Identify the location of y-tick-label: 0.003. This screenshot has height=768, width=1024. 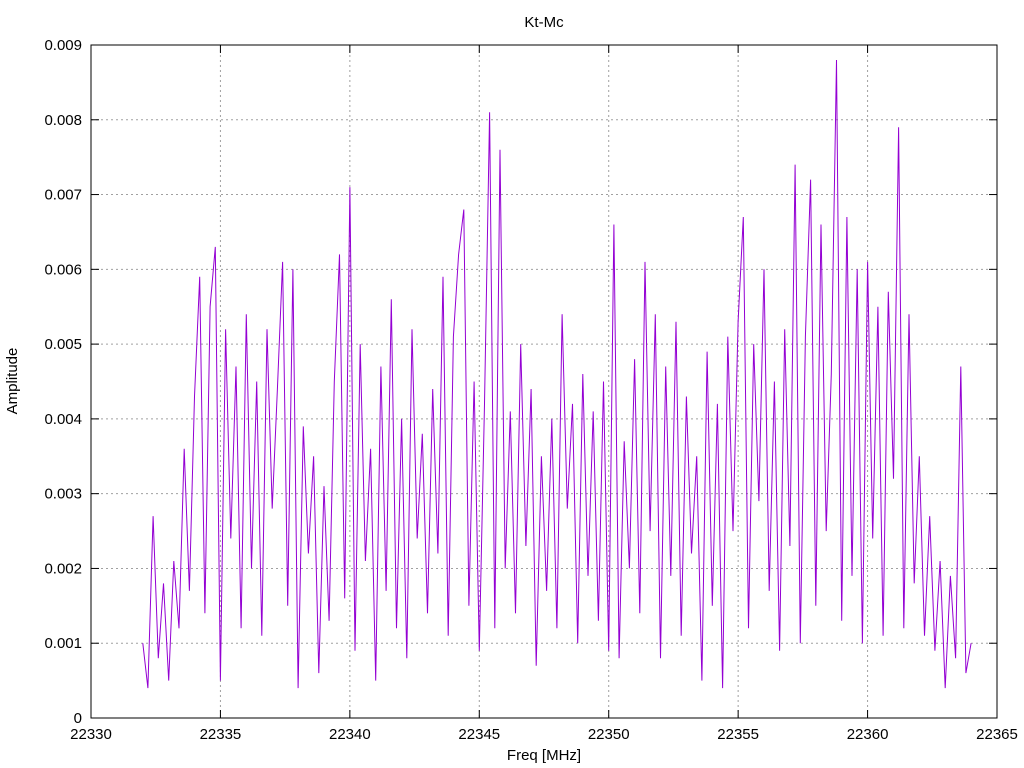
(63, 494).